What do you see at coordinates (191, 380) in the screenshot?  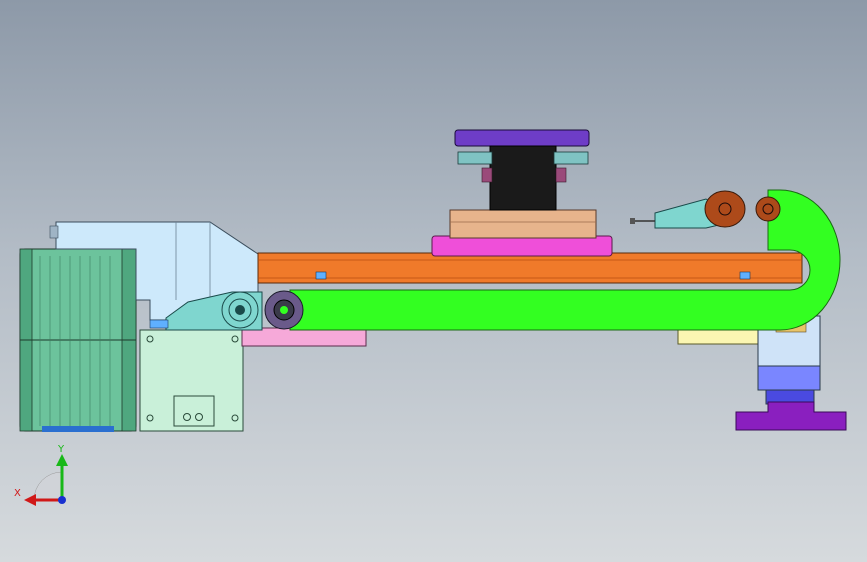 I see `motor-mount-block` at bounding box center [191, 380].